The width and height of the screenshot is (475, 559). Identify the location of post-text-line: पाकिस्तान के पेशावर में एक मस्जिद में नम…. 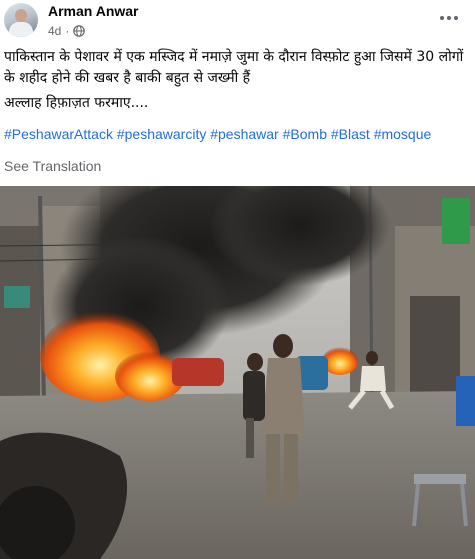
(234, 67).